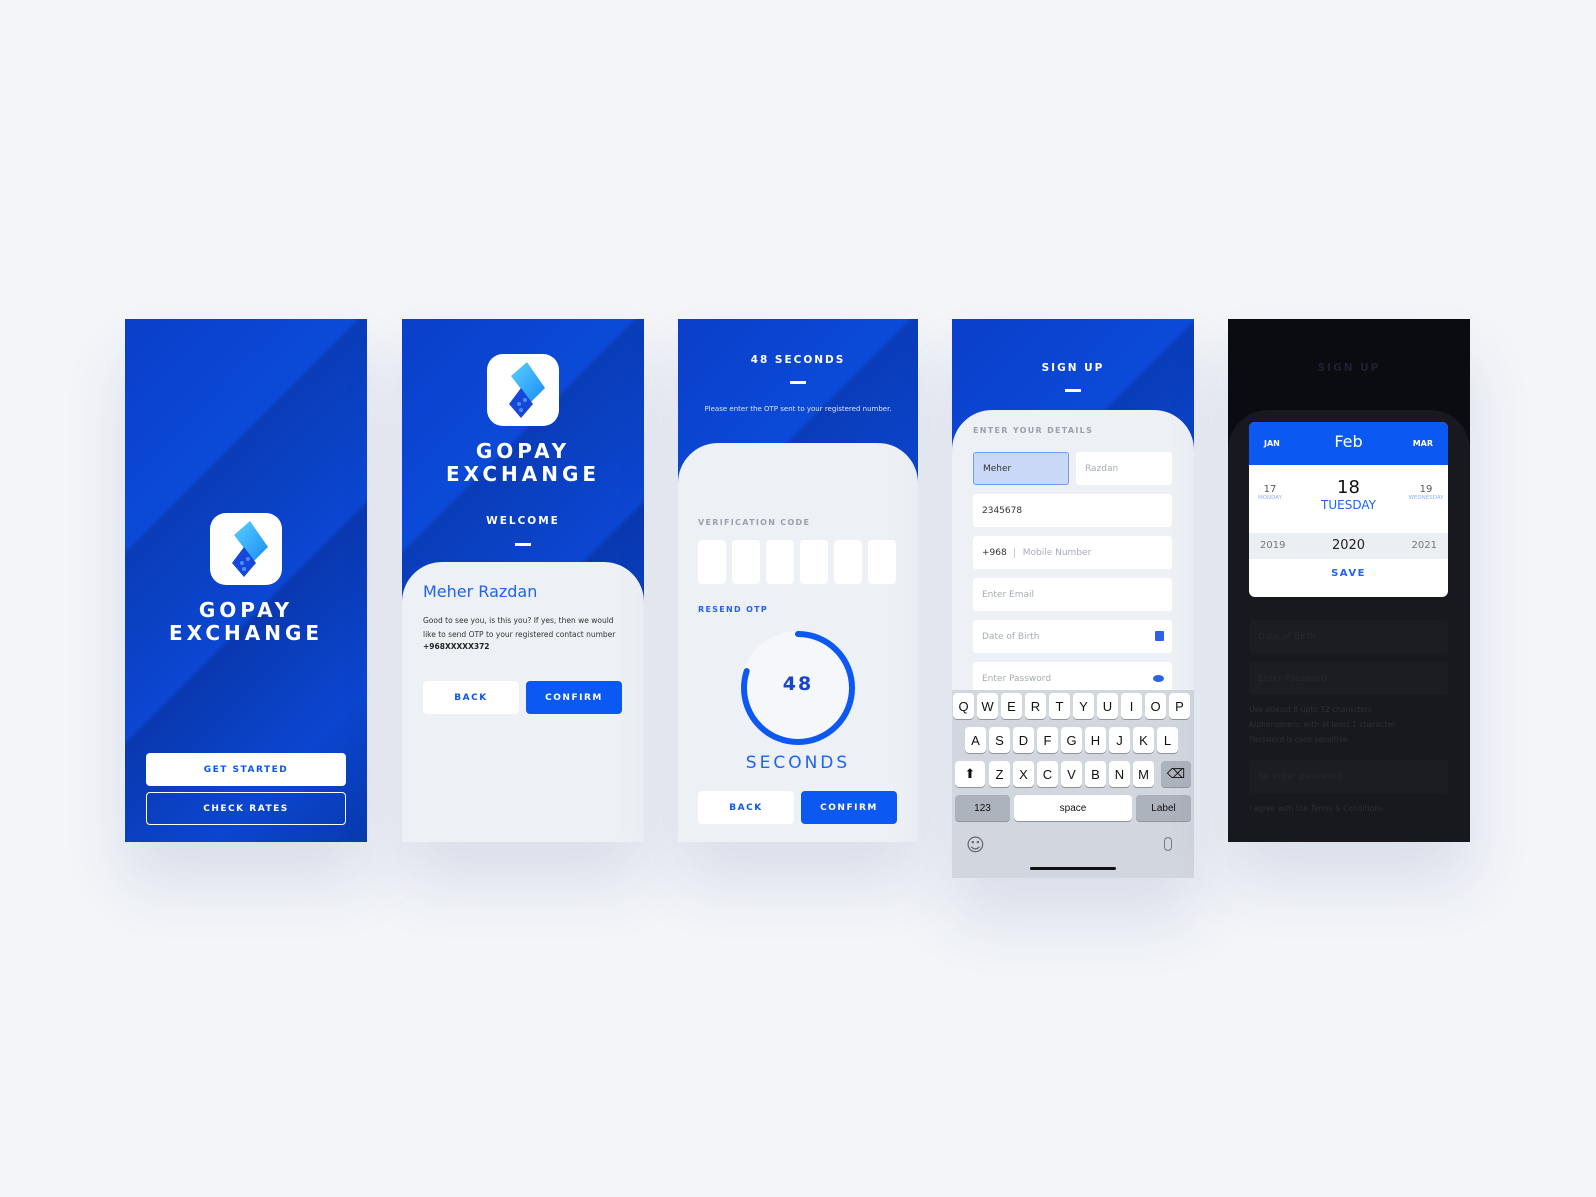  I want to click on countdown-value: 48, so click(798, 684).